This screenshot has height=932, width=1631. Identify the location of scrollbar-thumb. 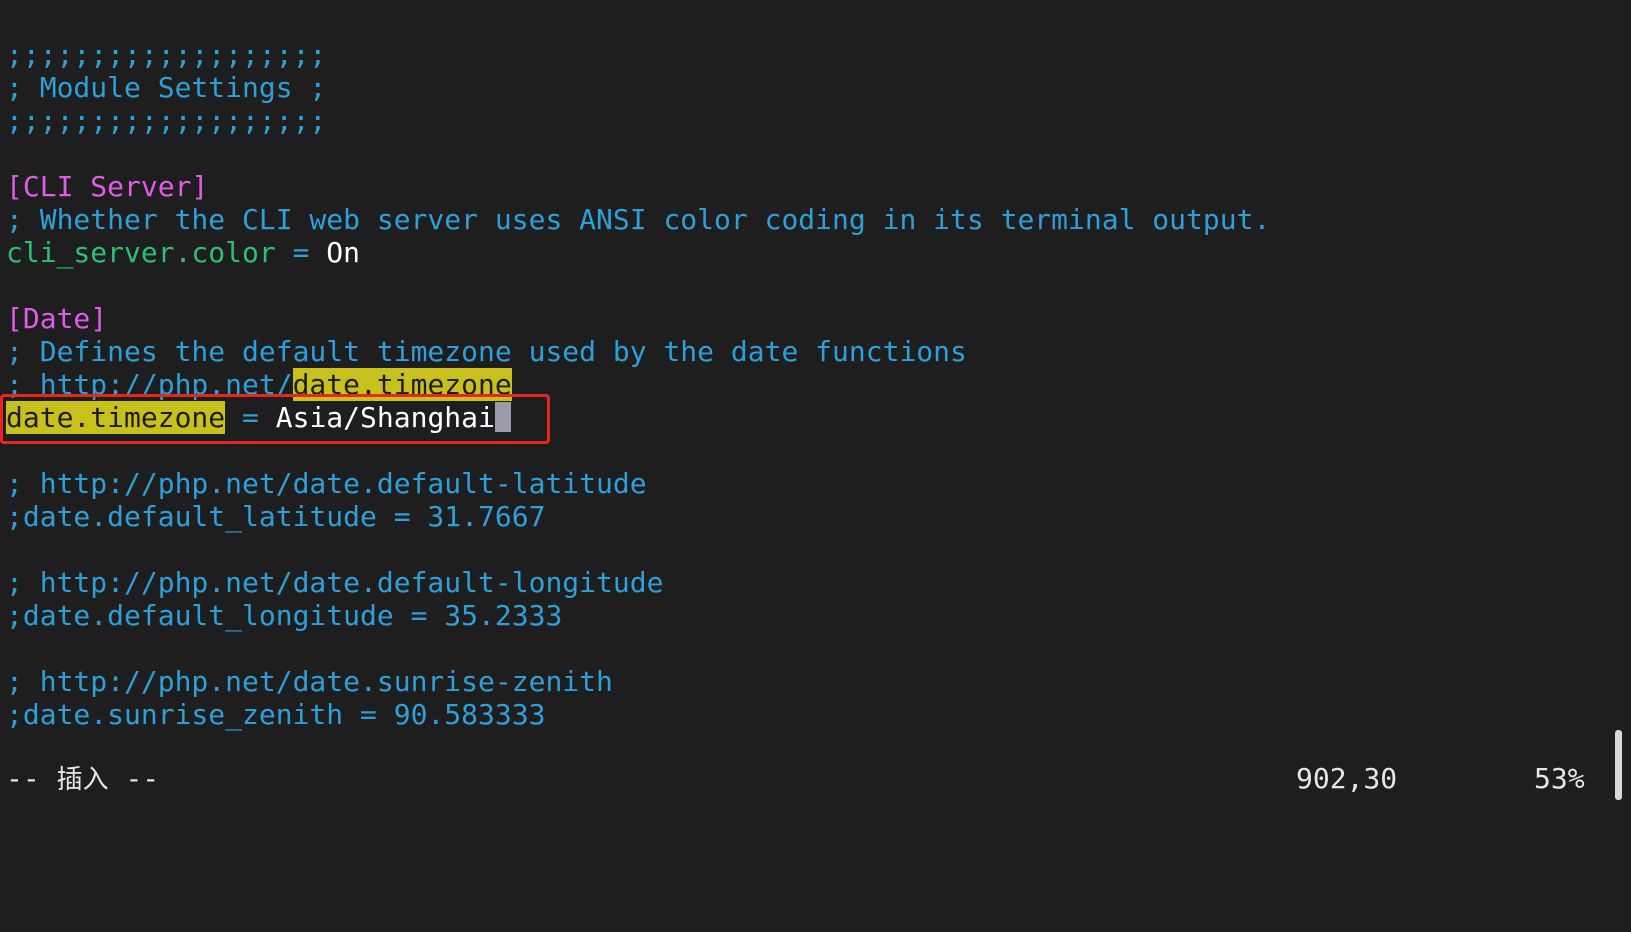
(1618, 765).